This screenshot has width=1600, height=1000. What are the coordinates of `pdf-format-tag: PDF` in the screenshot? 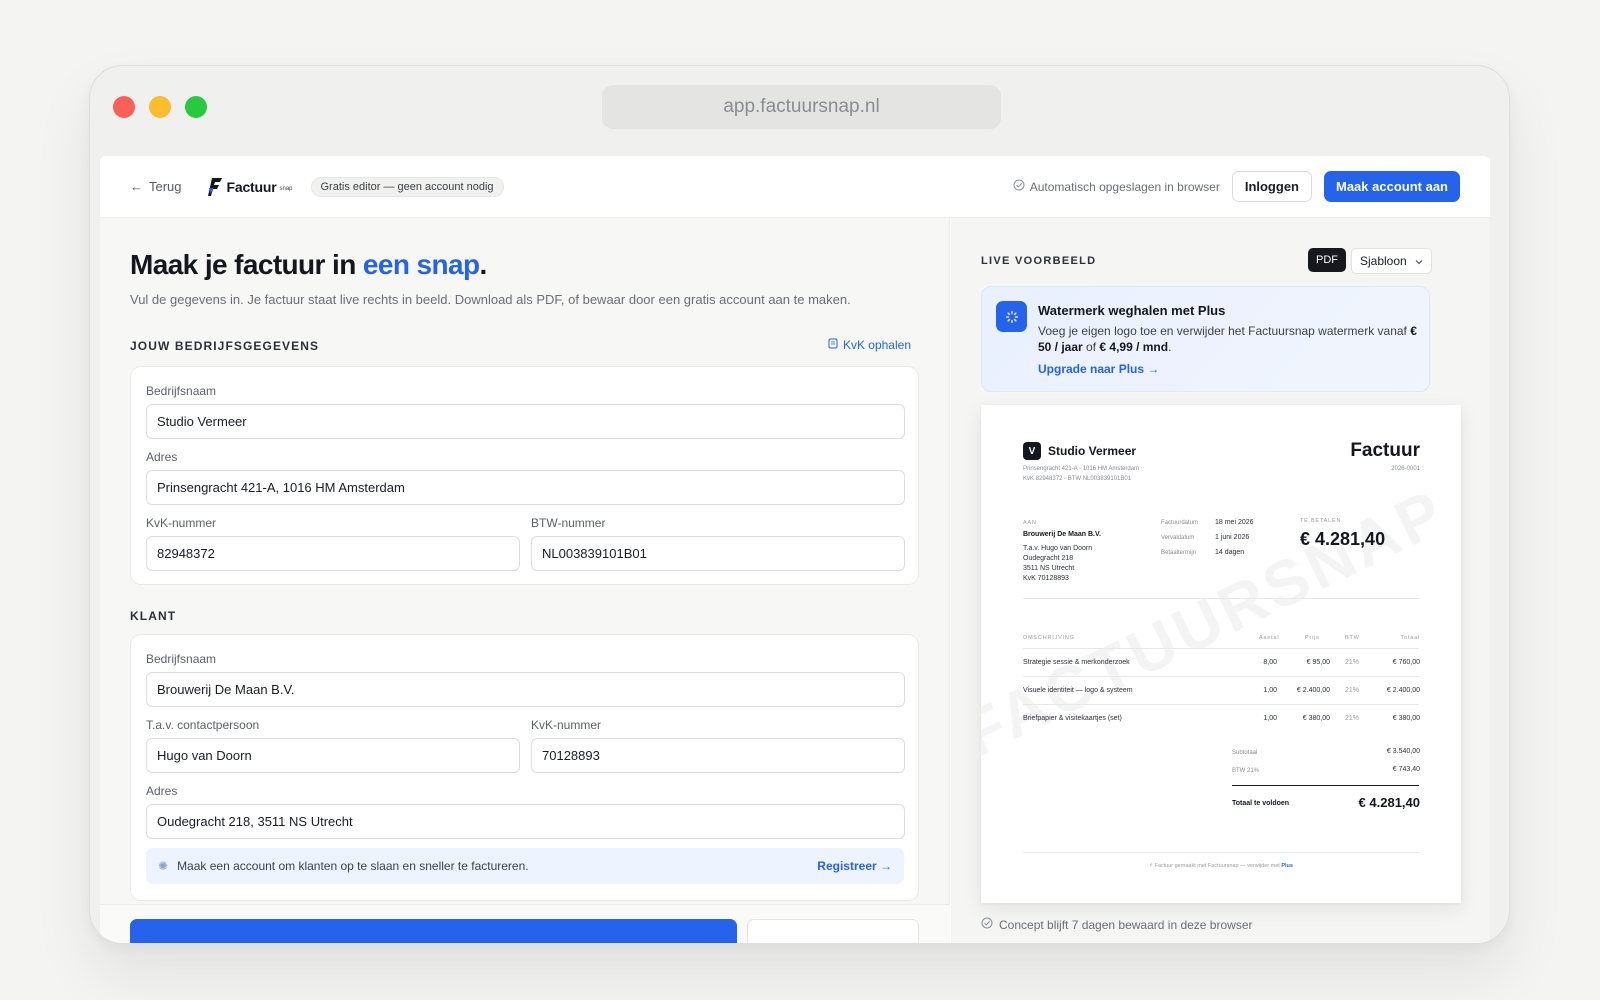 It's located at (1327, 260).